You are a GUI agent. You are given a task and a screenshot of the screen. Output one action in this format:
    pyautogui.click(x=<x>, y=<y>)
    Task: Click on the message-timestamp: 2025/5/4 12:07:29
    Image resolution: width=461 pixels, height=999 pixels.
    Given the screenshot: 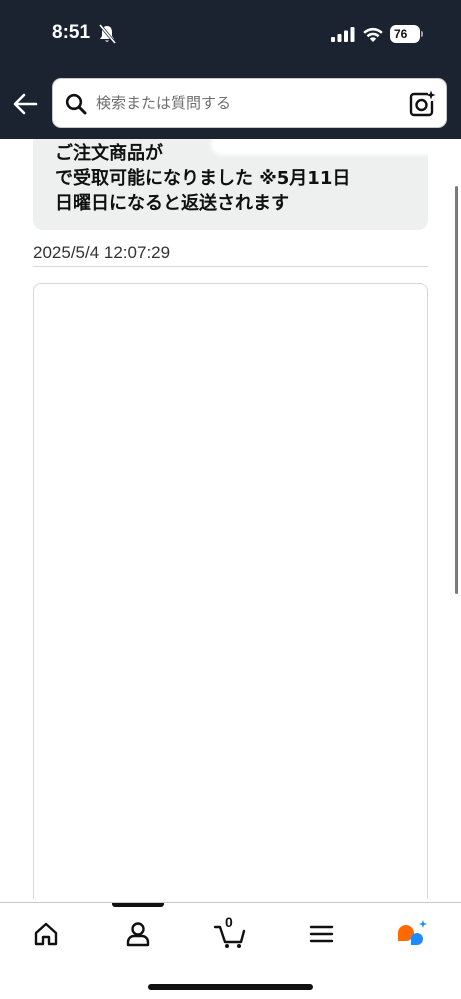 What is the action you would take?
    pyautogui.click(x=102, y=252)
    